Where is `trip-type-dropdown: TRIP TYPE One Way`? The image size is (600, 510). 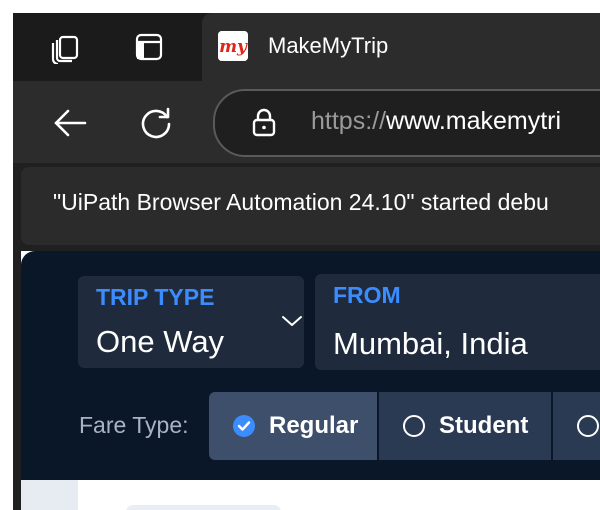 trip-type-dropdown: TRIP TYPE One Way is located at coordinates (191, 322).